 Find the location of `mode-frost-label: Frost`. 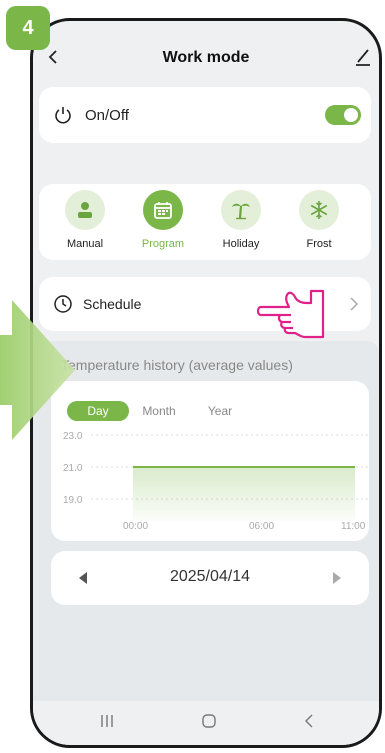

mode-frost-label: Frost is located at coordinates (319, 244).